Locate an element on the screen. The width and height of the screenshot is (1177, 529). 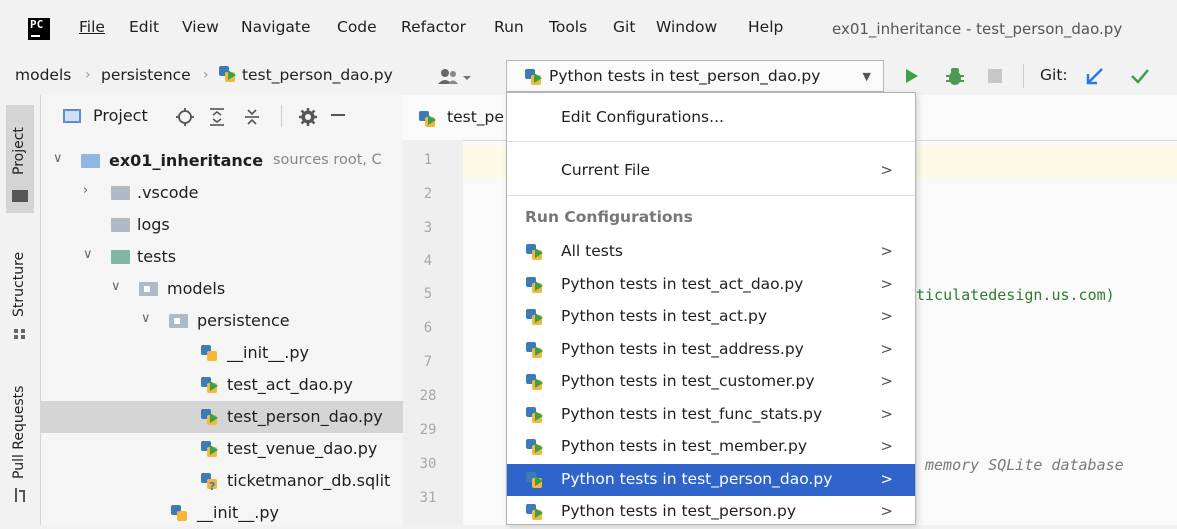
current-file-item: Current File > is located at coordinates (711, 171).